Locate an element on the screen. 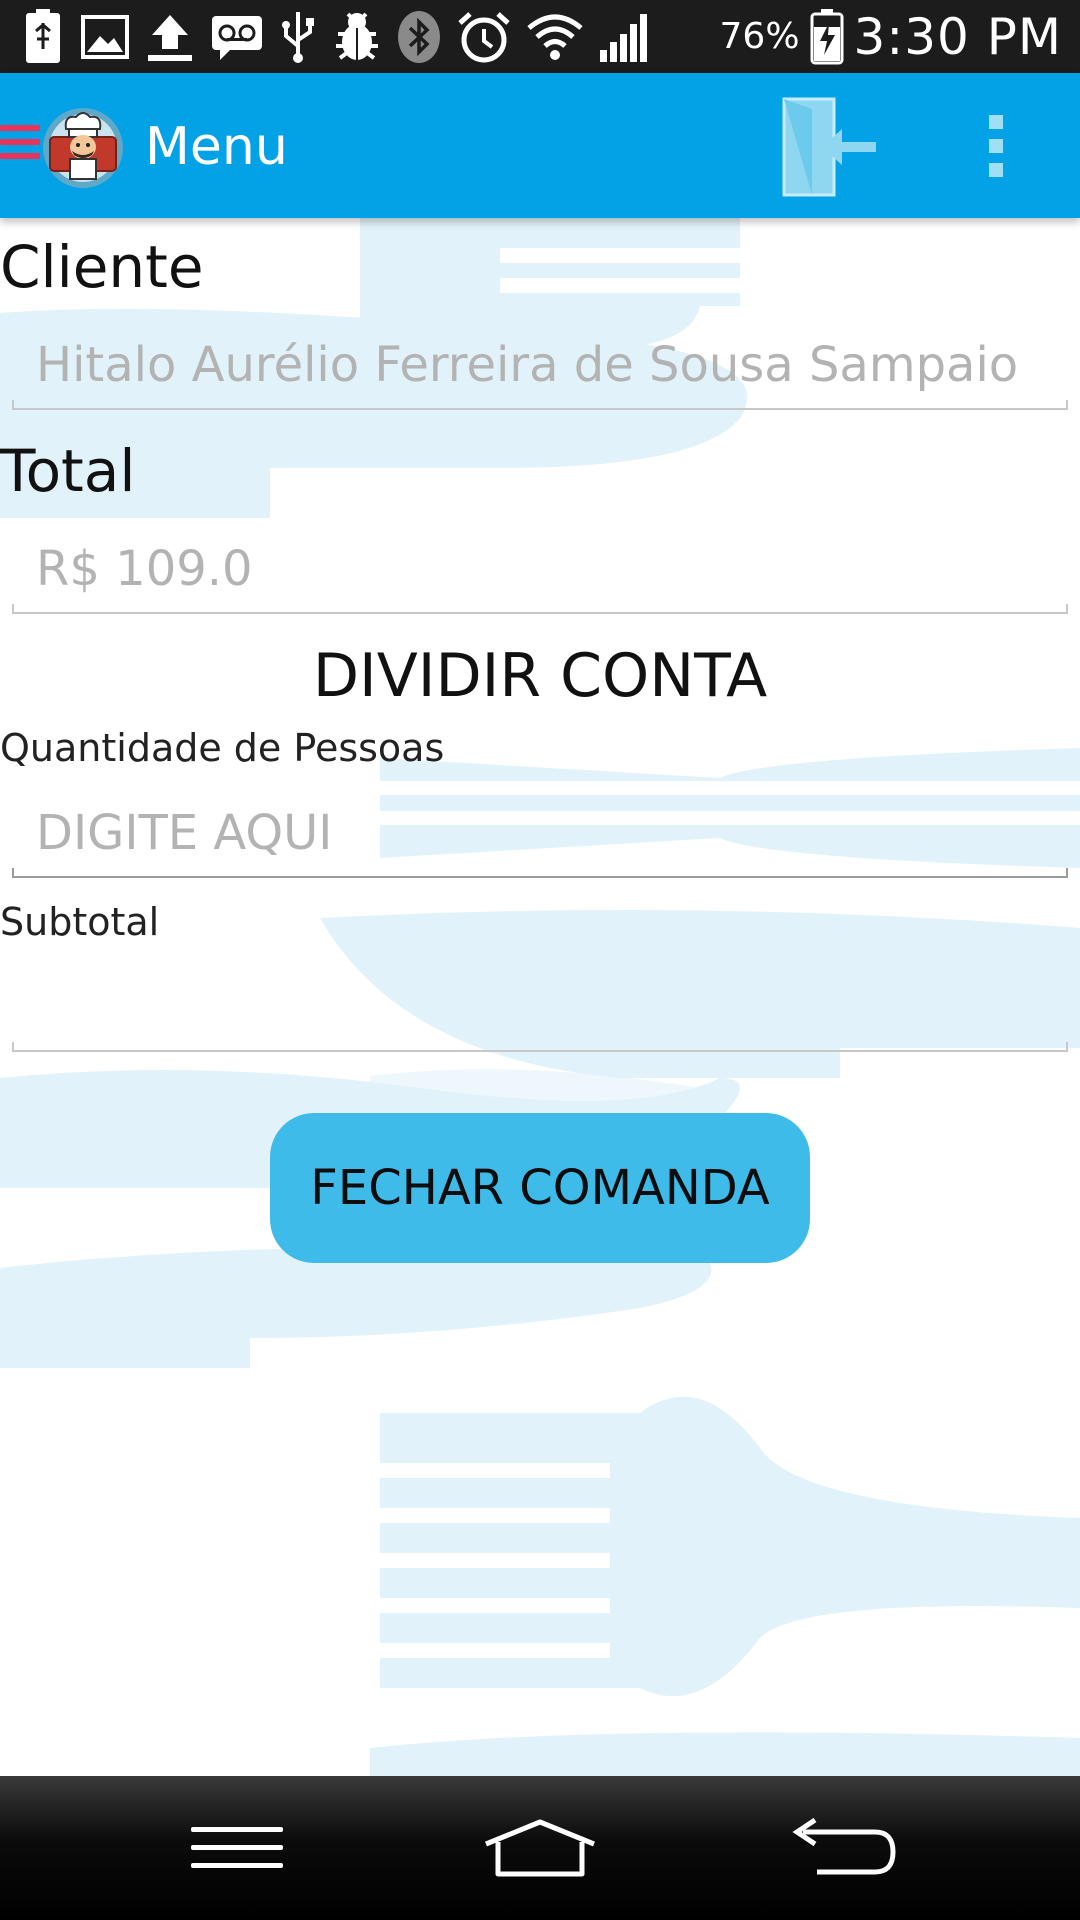 The width and height of the screenshot is (1080, 1920). fechar-comanda-button: FECHAR COMANDA is located at coordinates (540, 1188).